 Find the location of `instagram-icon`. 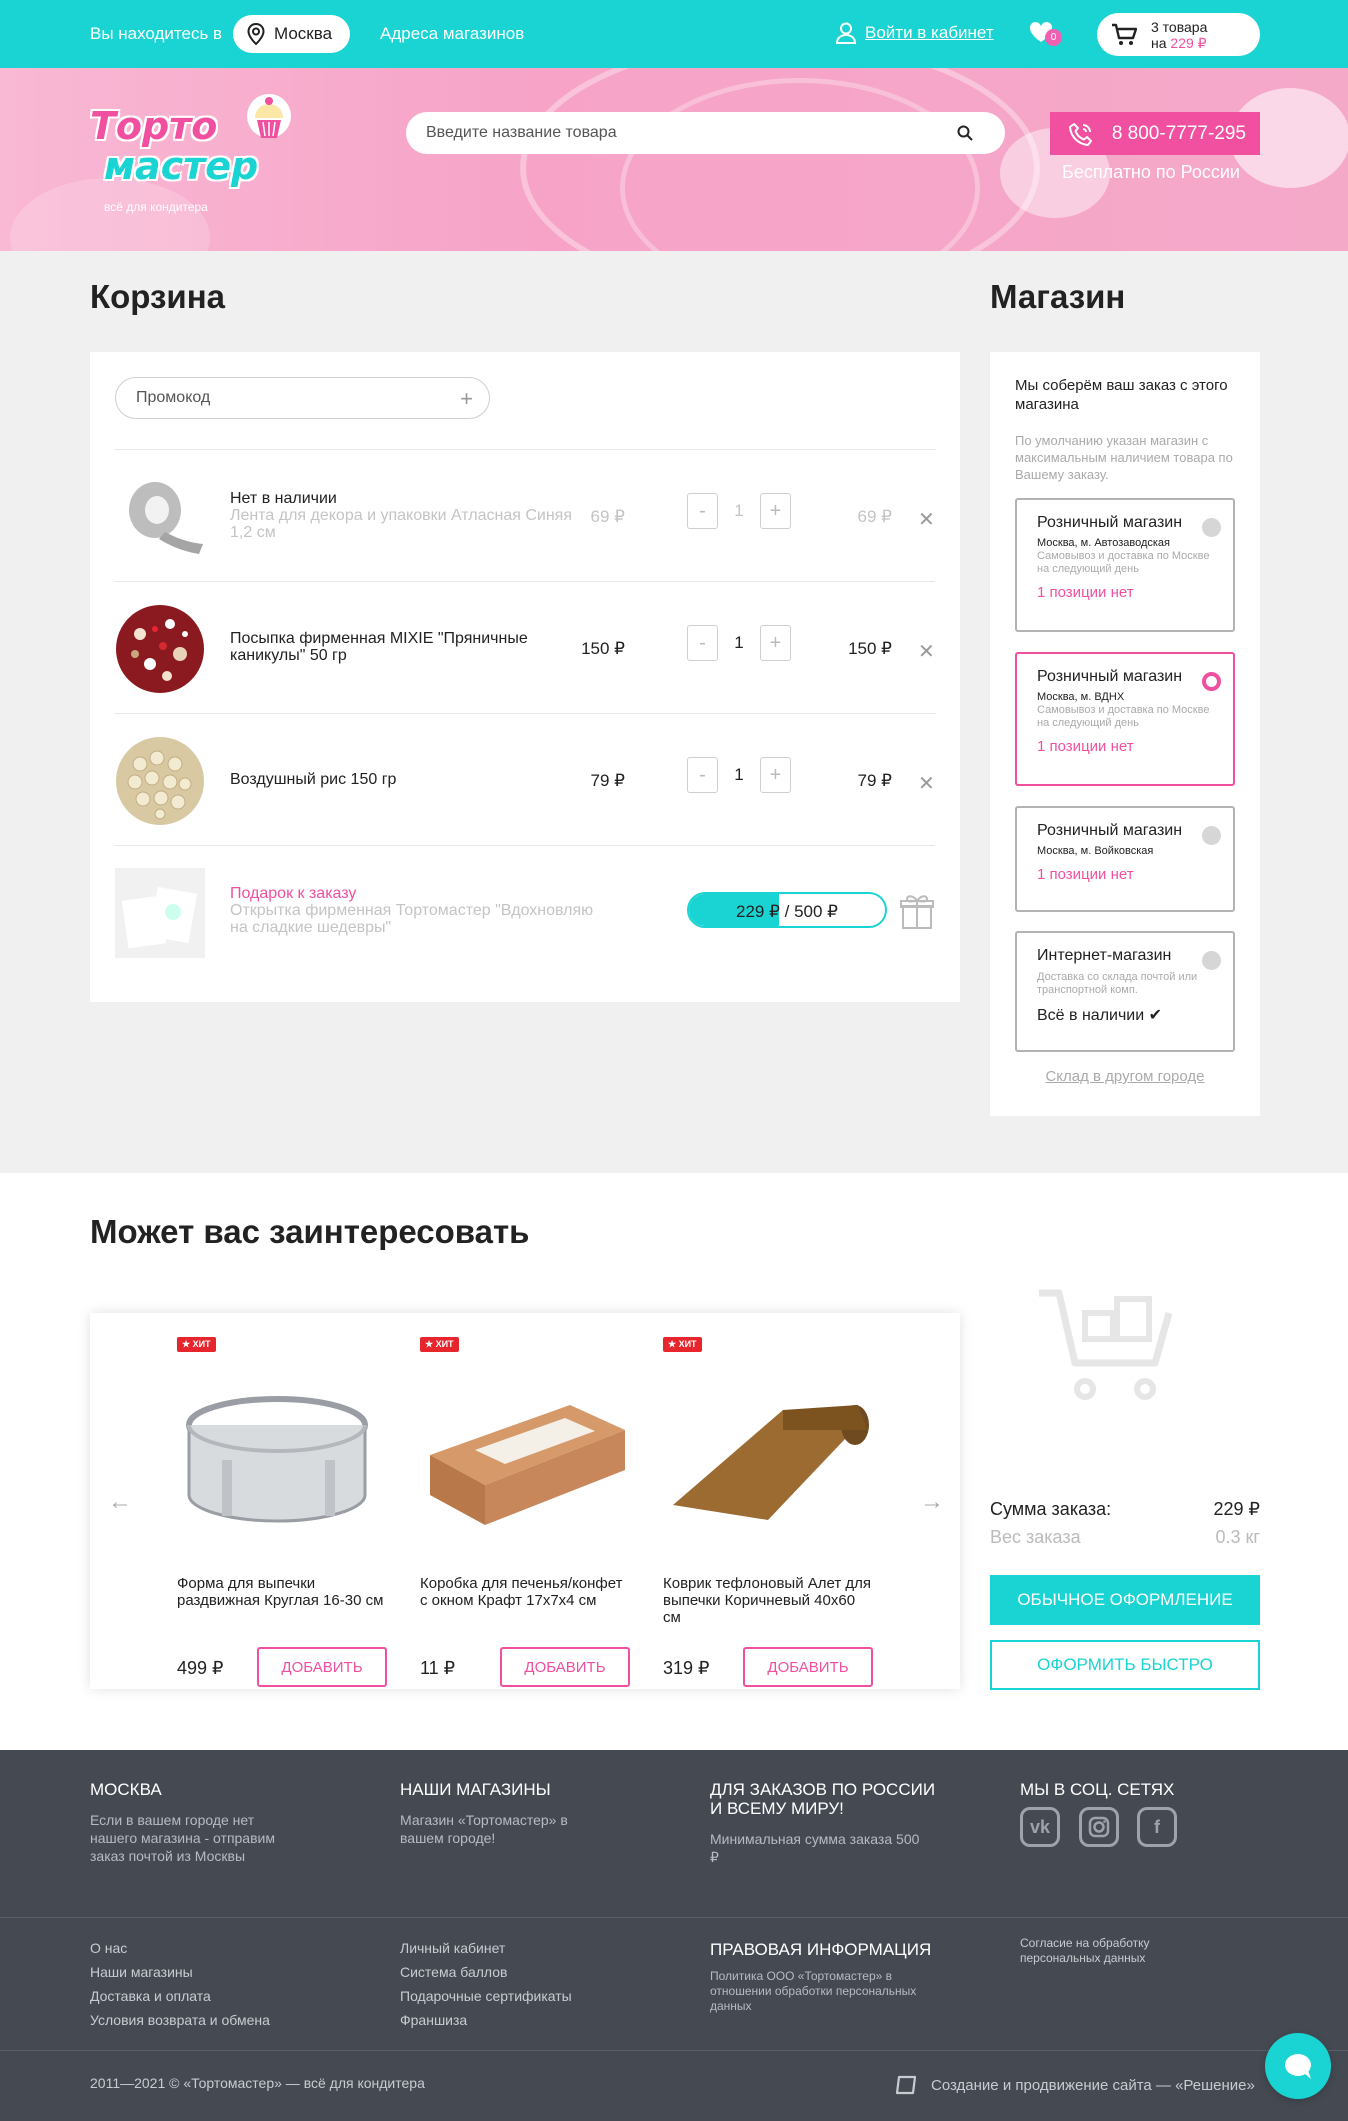

instagram-icon is located at coordinates (1099, 1827).